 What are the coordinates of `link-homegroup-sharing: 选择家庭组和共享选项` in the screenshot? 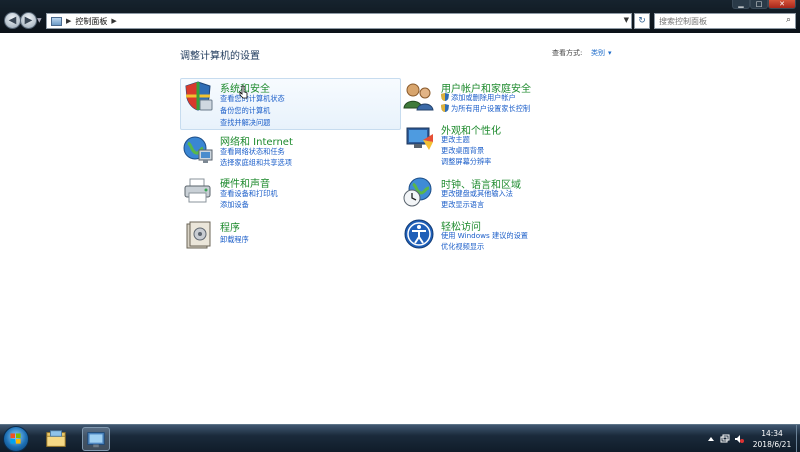 It's located at (256, 163).